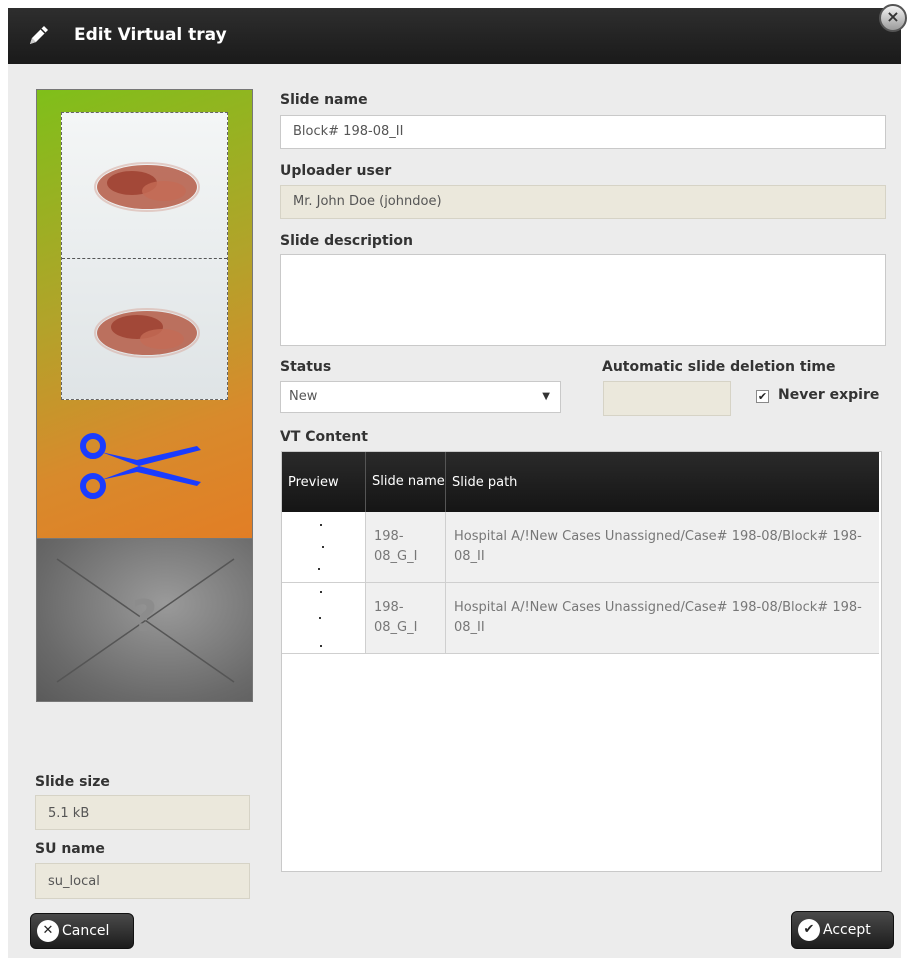  What do you see at coordinates (347, 241) in the screenshot?
I see `slide-description-label: Slide description` at bounding box center [347, 241].